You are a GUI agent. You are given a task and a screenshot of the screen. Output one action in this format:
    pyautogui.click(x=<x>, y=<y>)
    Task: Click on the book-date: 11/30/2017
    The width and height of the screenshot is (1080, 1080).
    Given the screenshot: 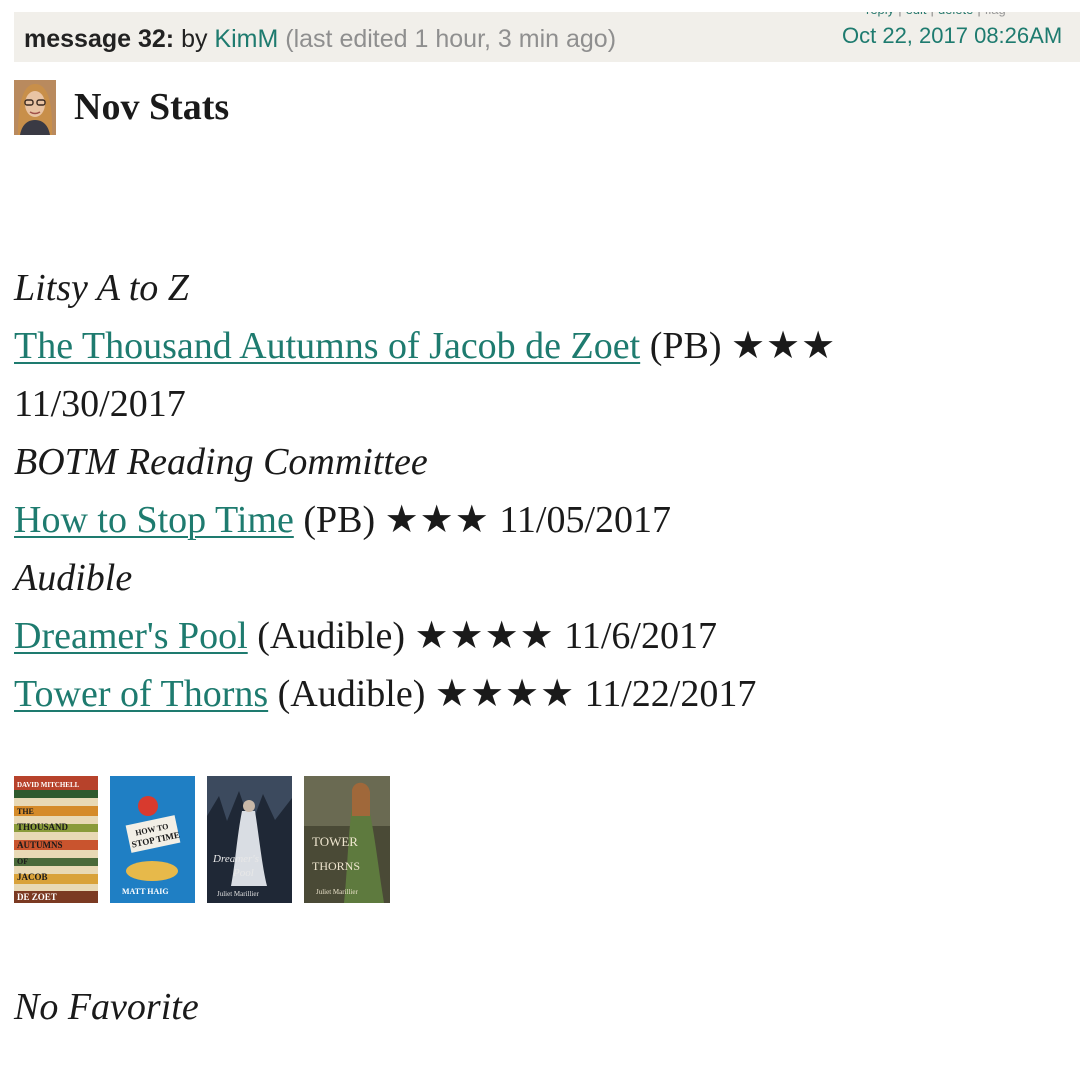 What is the action you would take?
    pyautogui.click(x=100, y=404)
    